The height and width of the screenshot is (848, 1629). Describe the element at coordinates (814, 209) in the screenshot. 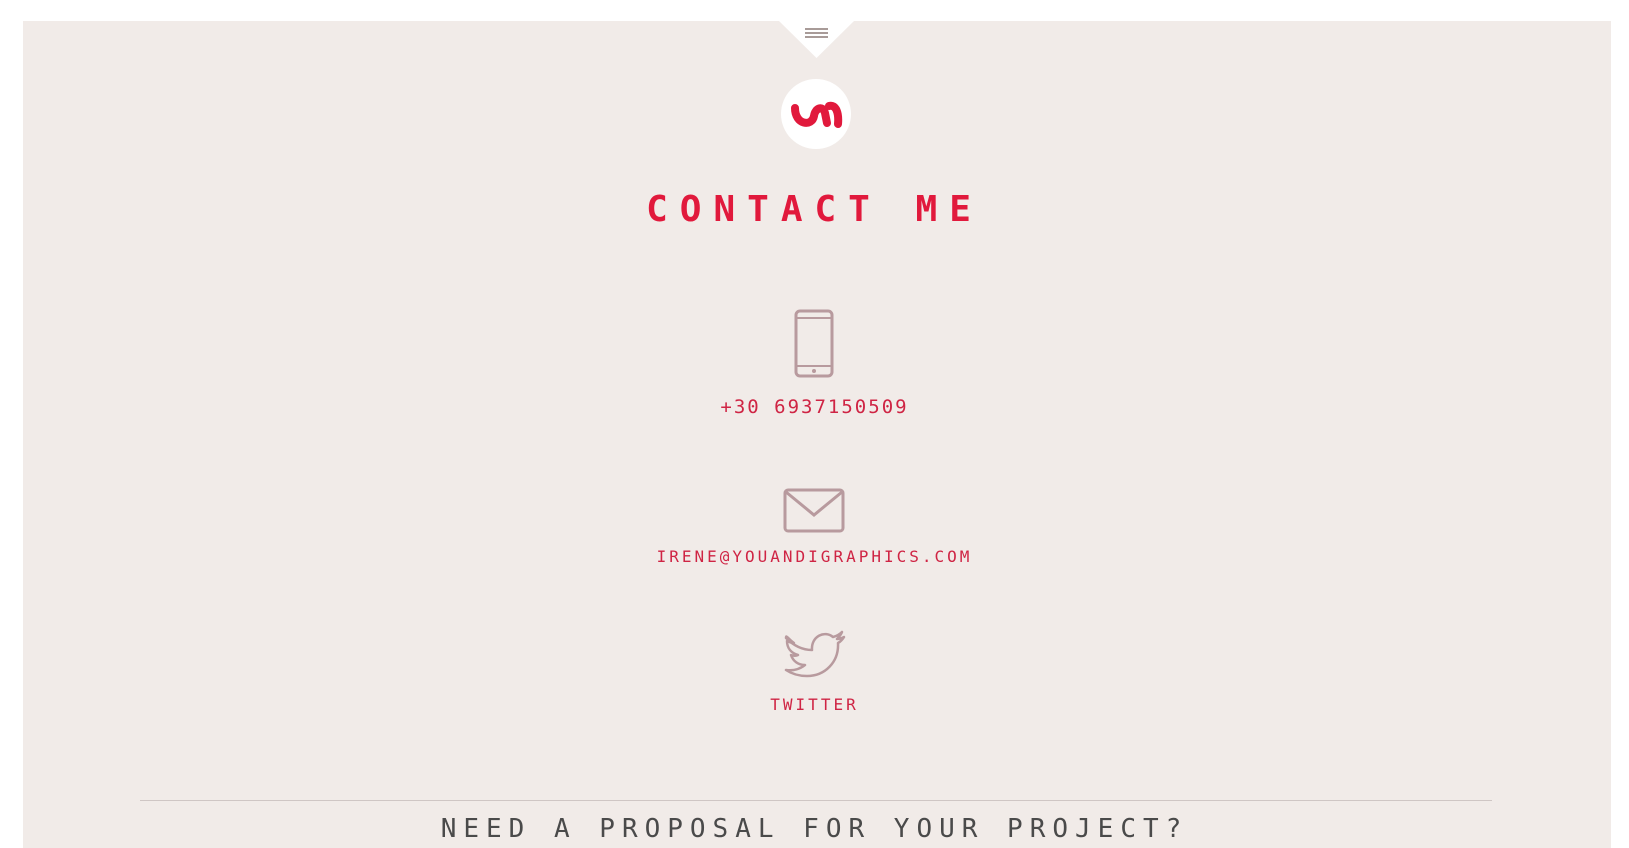

I see `page-title: CONTACT ME` at that location.